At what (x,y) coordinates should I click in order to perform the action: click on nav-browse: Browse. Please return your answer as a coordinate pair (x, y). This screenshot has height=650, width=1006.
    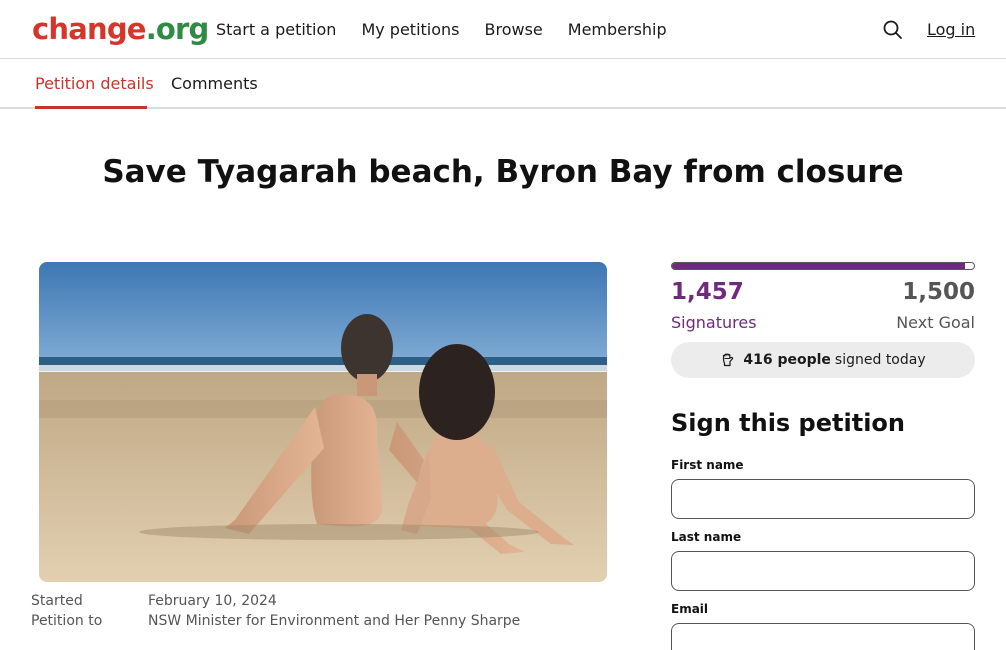
    Looking at the image, I should click on (514, 30).